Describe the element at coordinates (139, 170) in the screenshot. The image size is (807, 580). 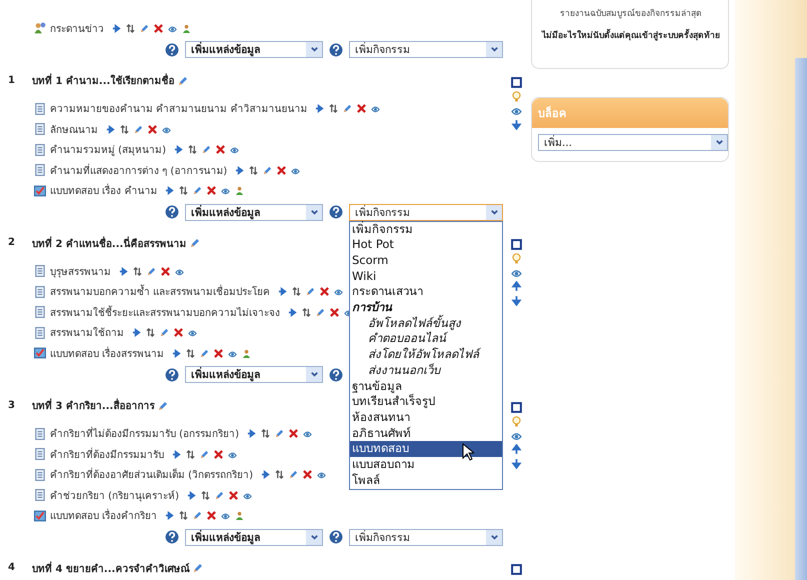
I see `activity-link: คำนามที่แสดงอาการต่าง ๆ (อาการนาม)` at that location.